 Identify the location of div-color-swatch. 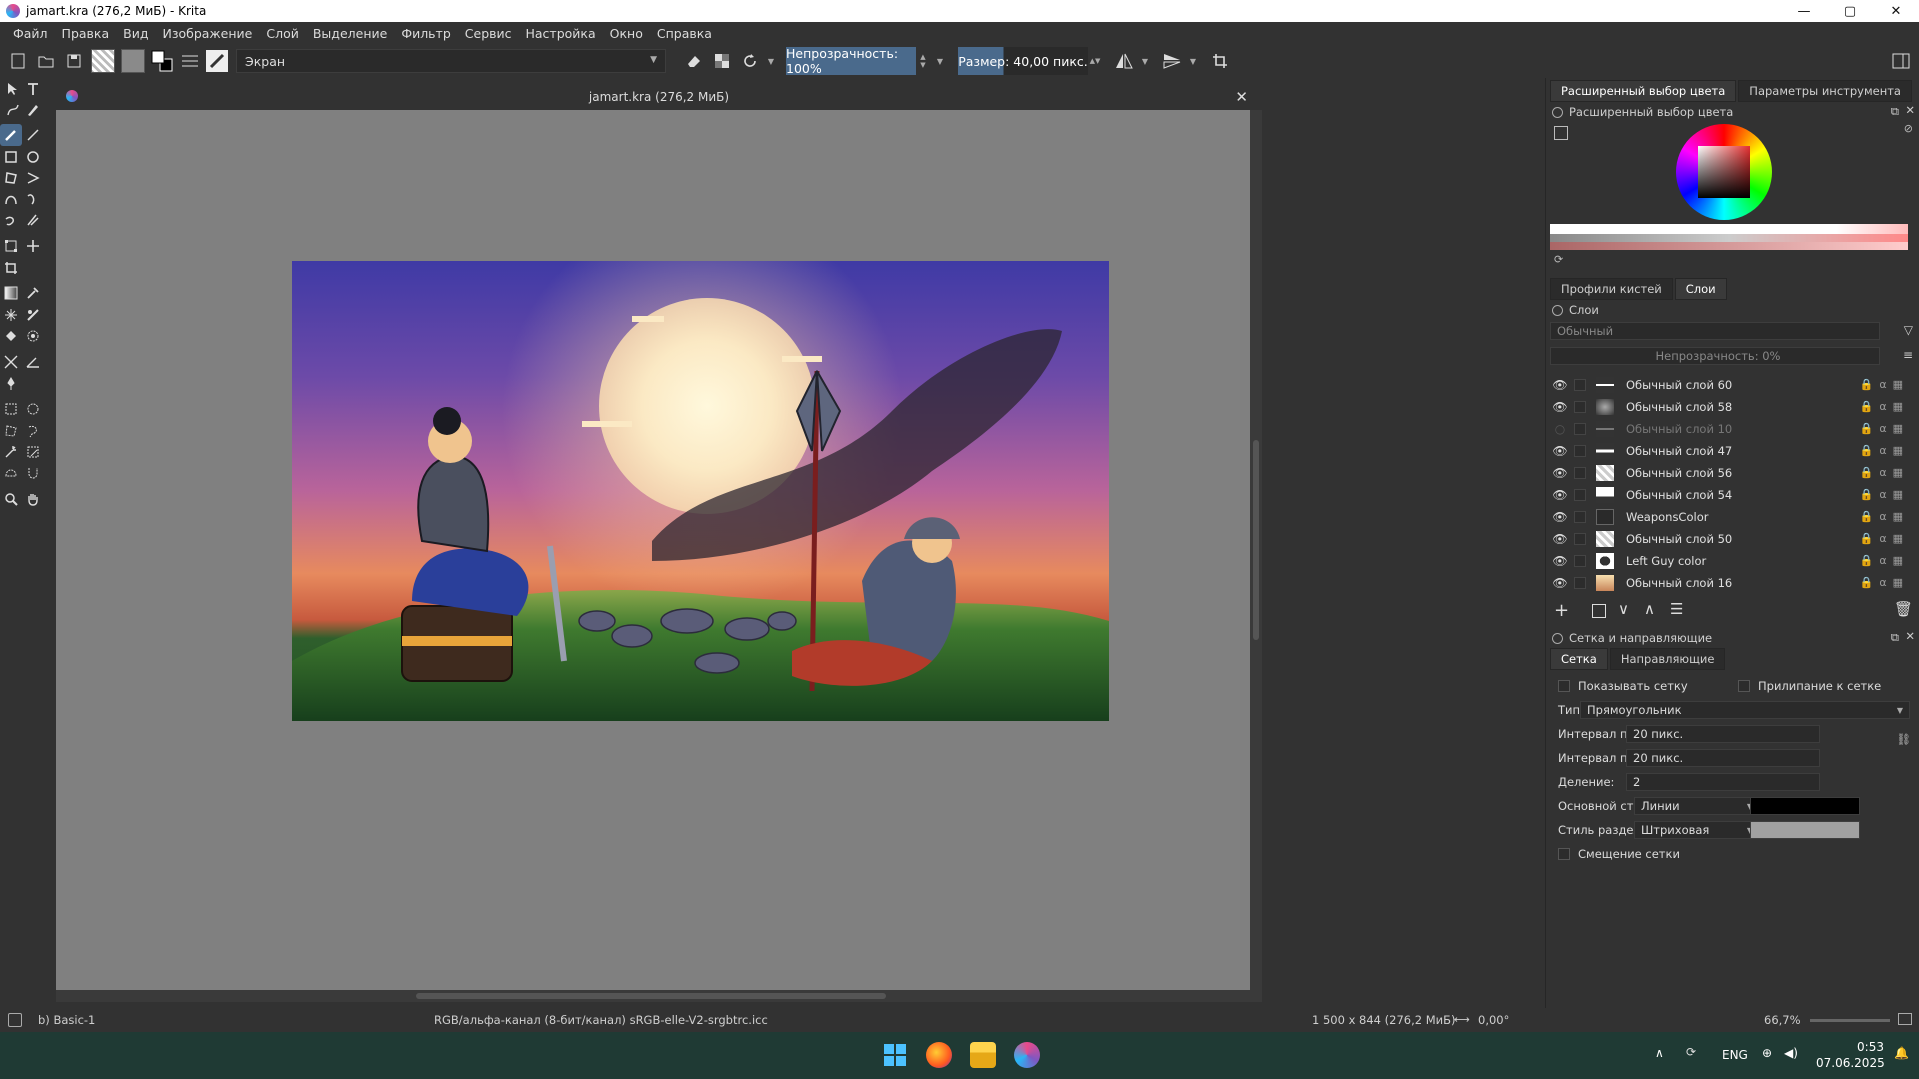
(1805, 830).